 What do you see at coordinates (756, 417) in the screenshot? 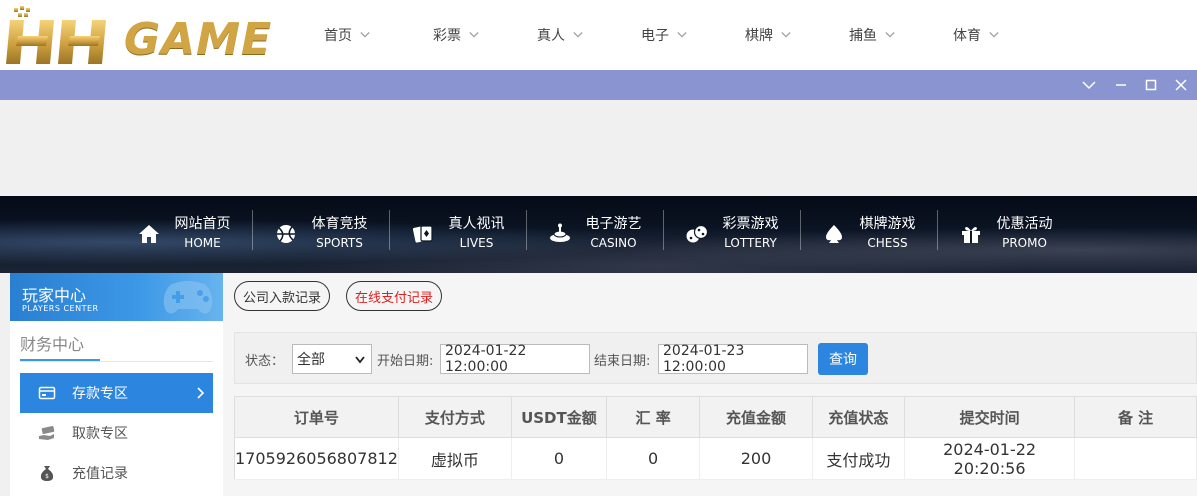
I see `table-header-cell: 充值金额` at bounding box center [756, 417].